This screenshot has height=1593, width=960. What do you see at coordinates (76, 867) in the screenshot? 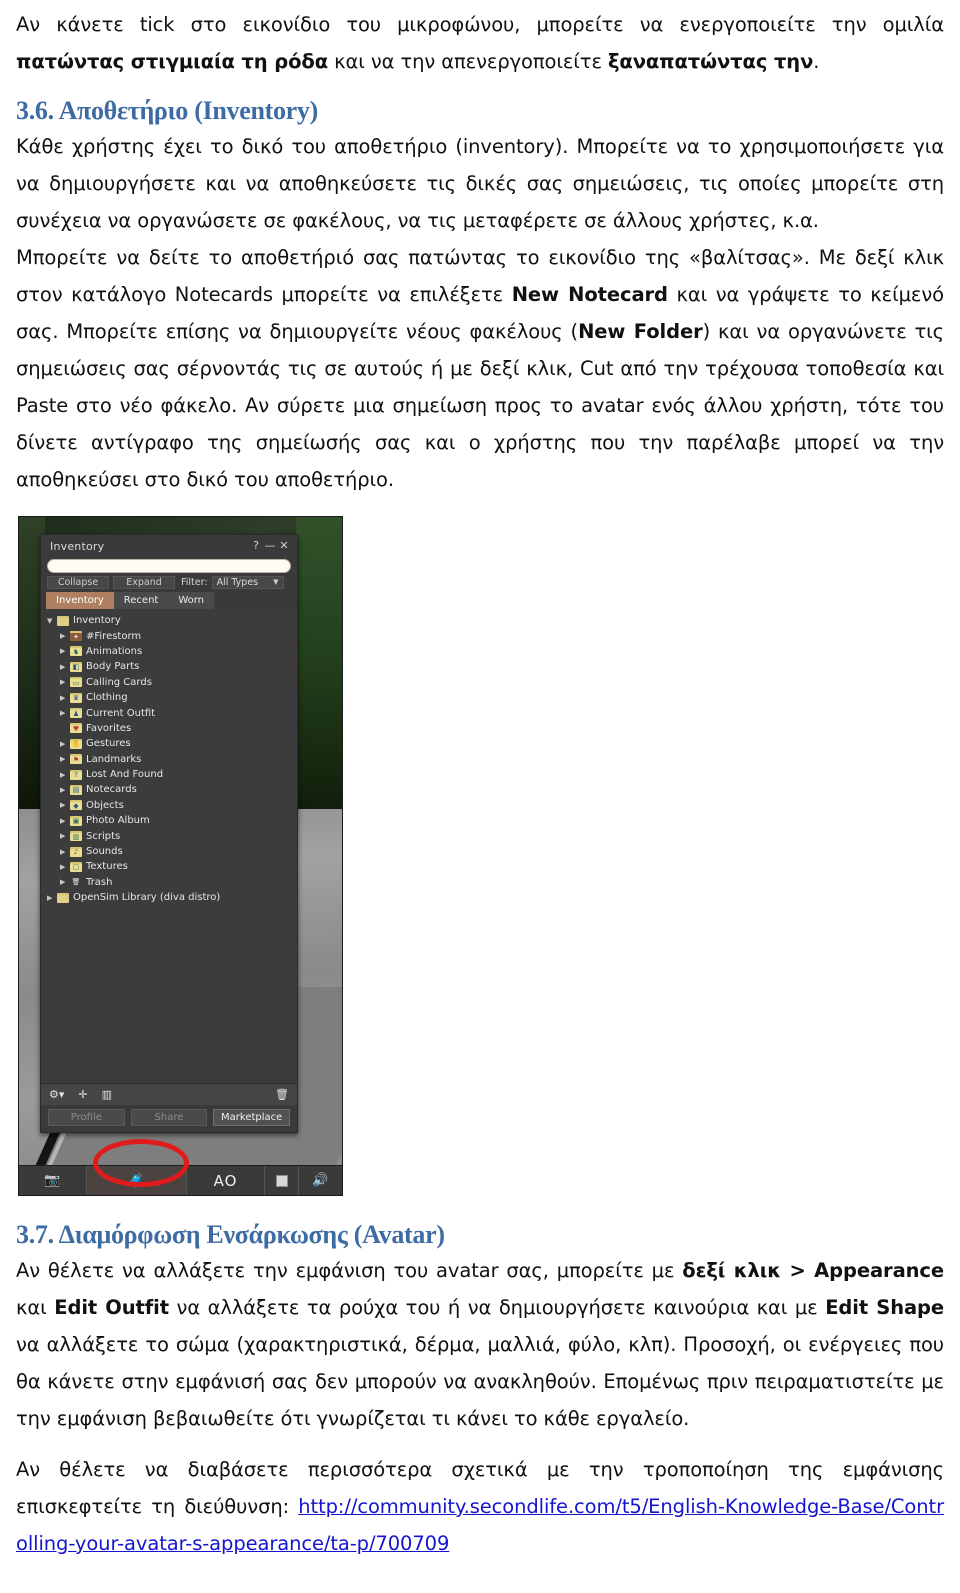
I see `folder-glyph: ▢` at bounding box center [76, 867].